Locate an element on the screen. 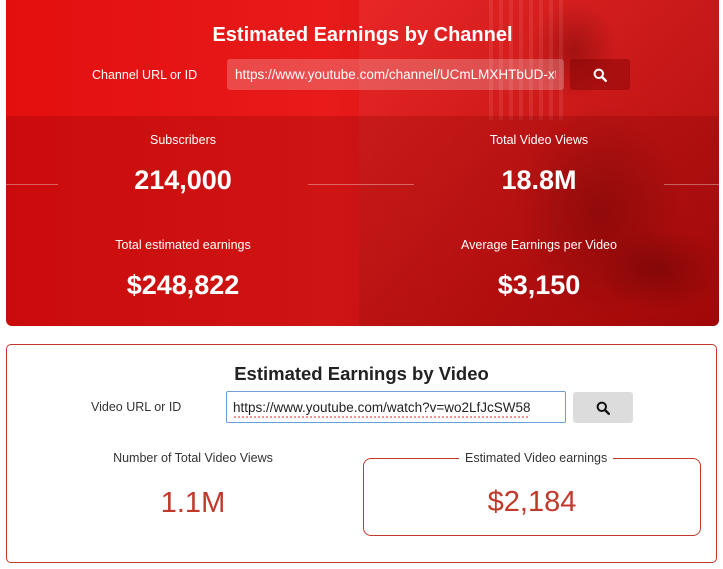 The width and height of the screenshot is (723, 569). avg-earnings-value: $3,150 is located at coordinates (539, 285).